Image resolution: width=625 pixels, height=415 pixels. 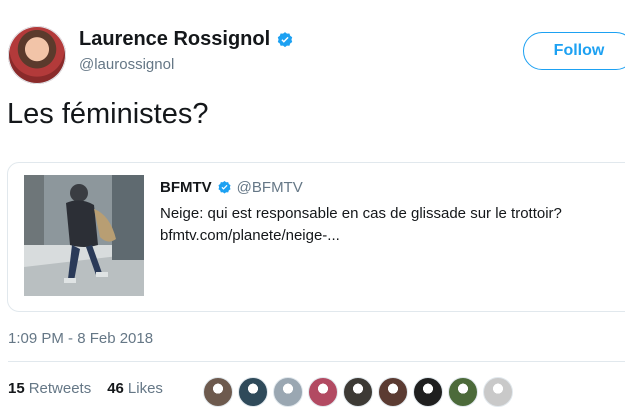 What do you see at coordinates (224, 187) in the screenshot?
I see `quoted-verified-badge-icon` at bounding box center [224, 187].